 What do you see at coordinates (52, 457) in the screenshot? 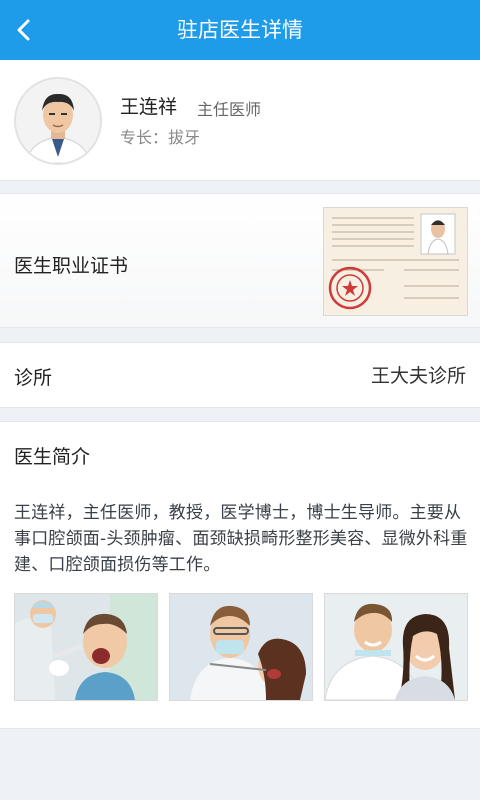
I see `intro-label: 医生简介` at bounding box center [52, 457].